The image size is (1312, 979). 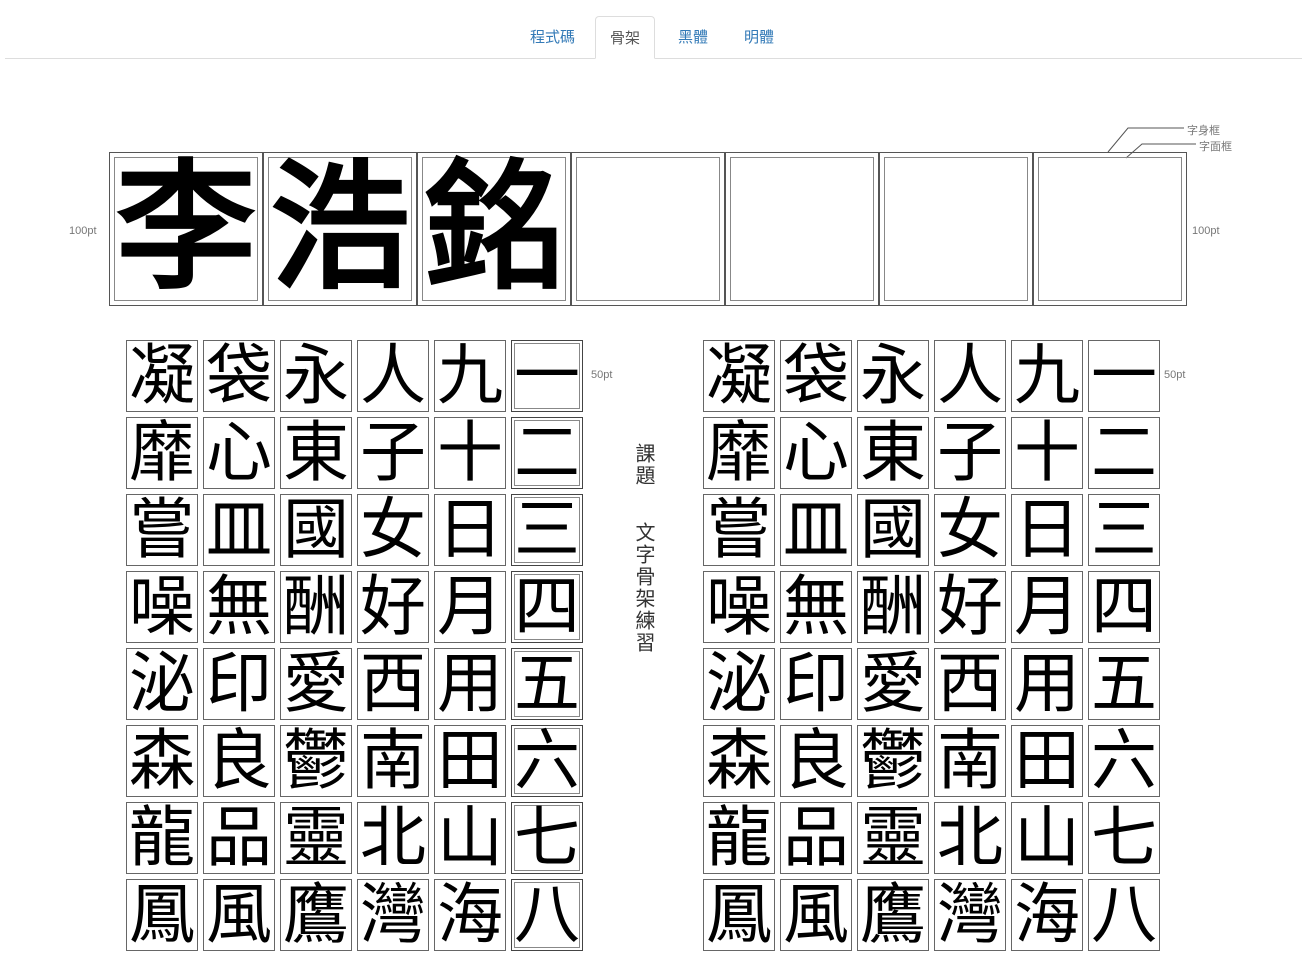 I want to click on reference-cell: 七, so click(x=1124, y=838).